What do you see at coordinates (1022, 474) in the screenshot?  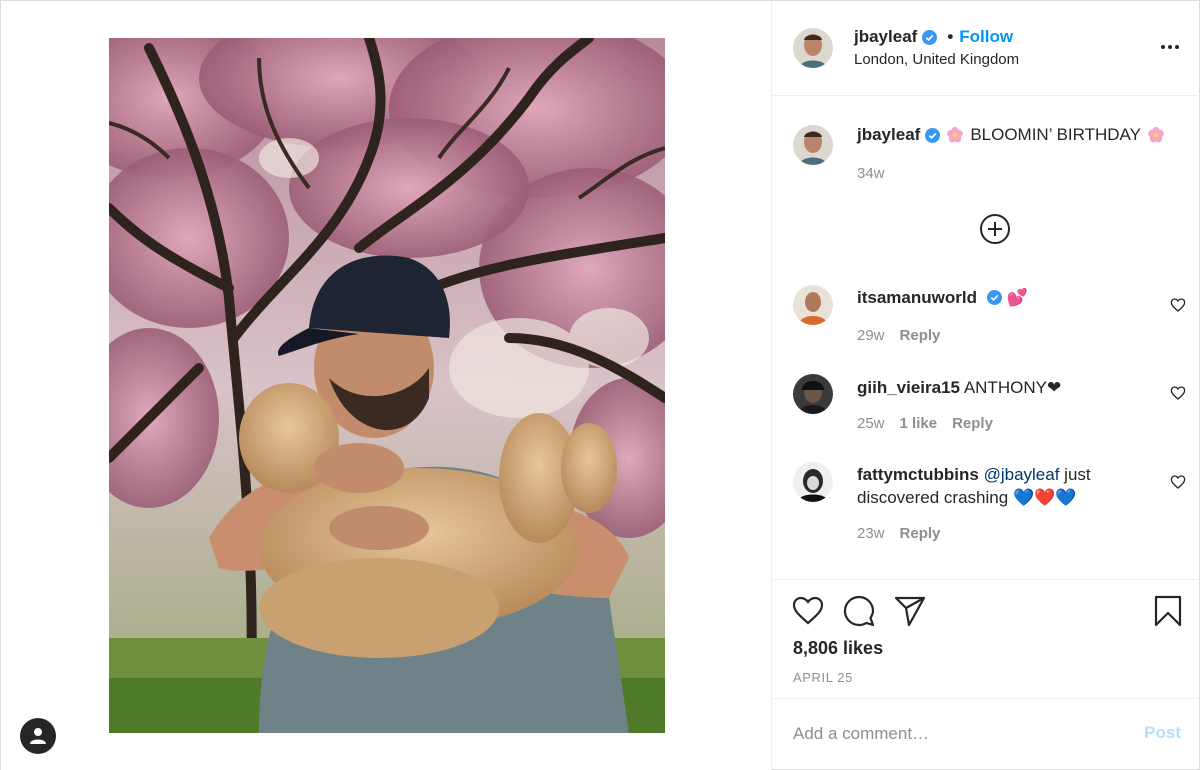 I see `comment-mention: @jbayleaf` at bounding box center [1022, 474].